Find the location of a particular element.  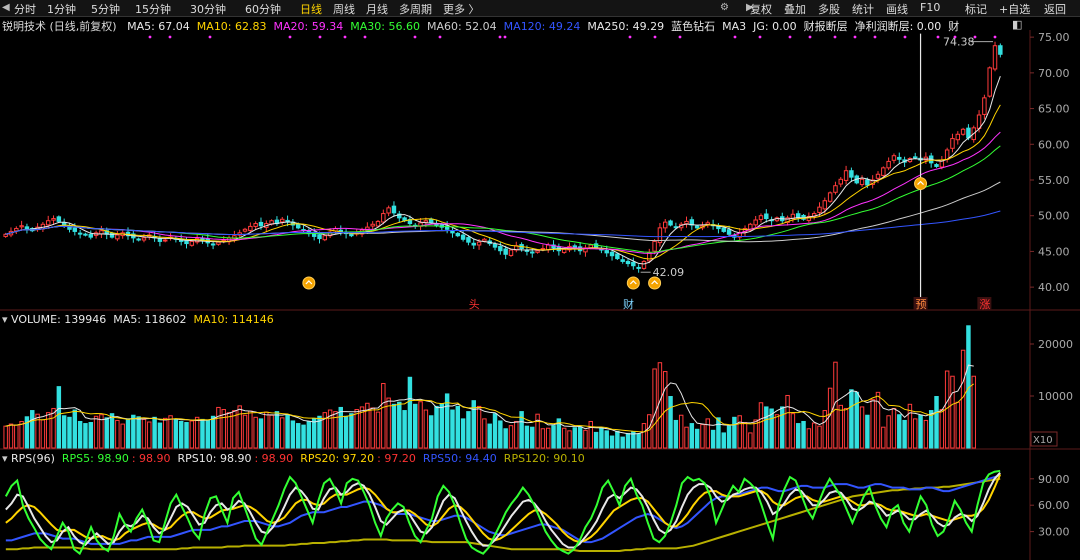

rps-line-rps5 is located at coordinates (502, 512).